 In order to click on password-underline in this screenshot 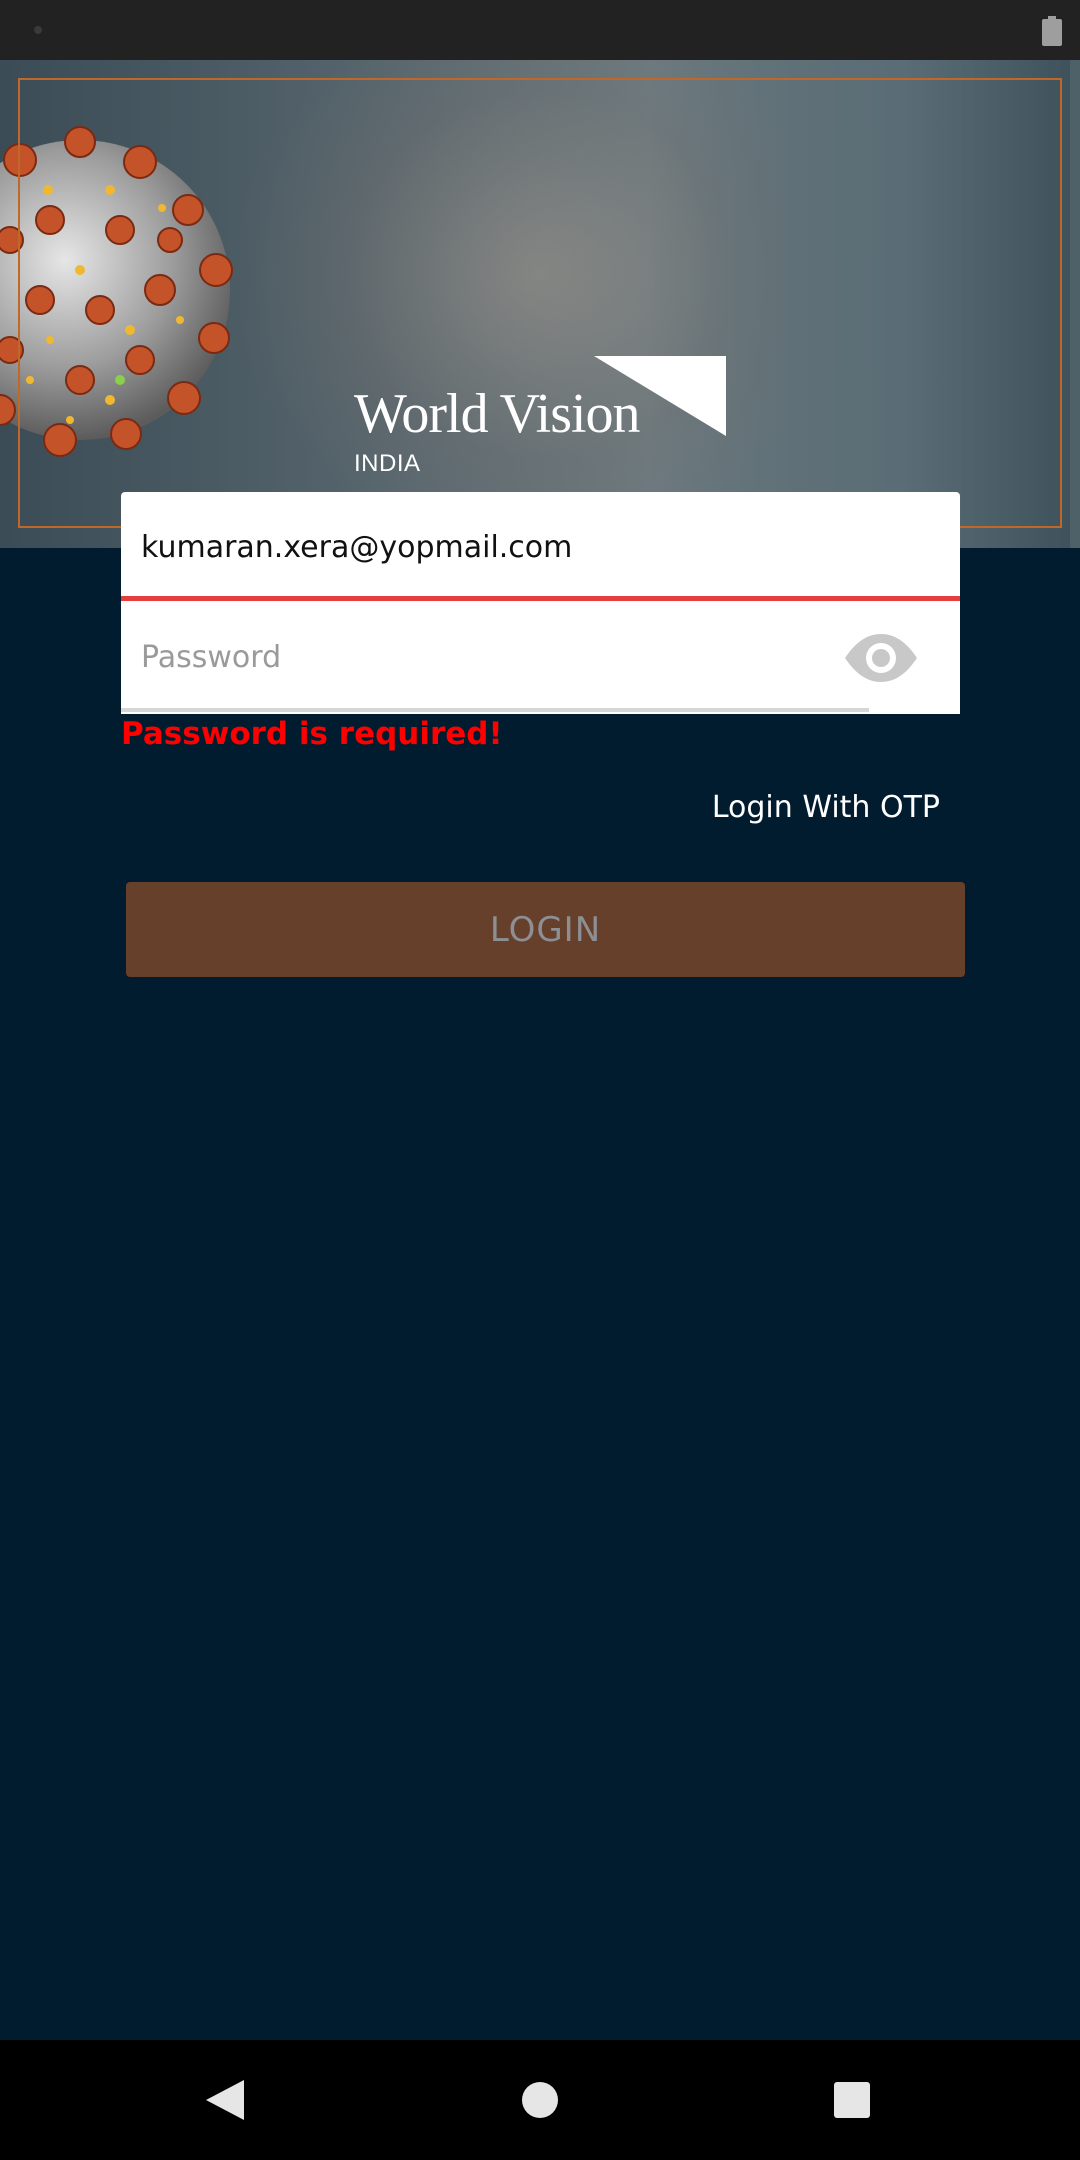, I will do `click(495, 710)`.